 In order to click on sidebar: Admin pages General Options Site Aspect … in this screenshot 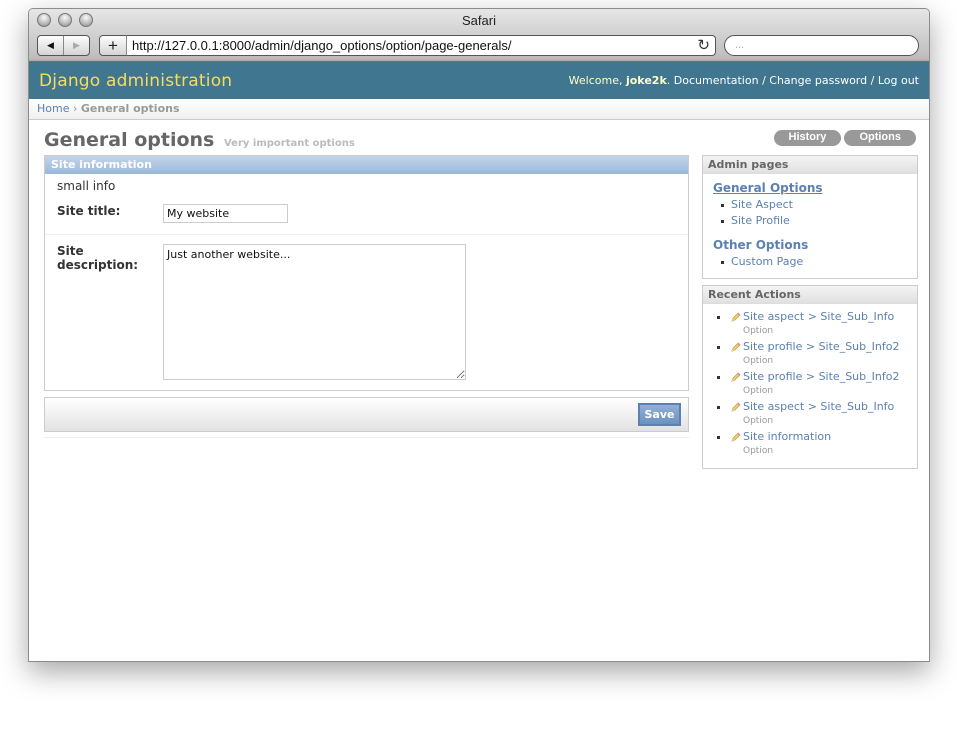, I will do `click(810, 315)`.